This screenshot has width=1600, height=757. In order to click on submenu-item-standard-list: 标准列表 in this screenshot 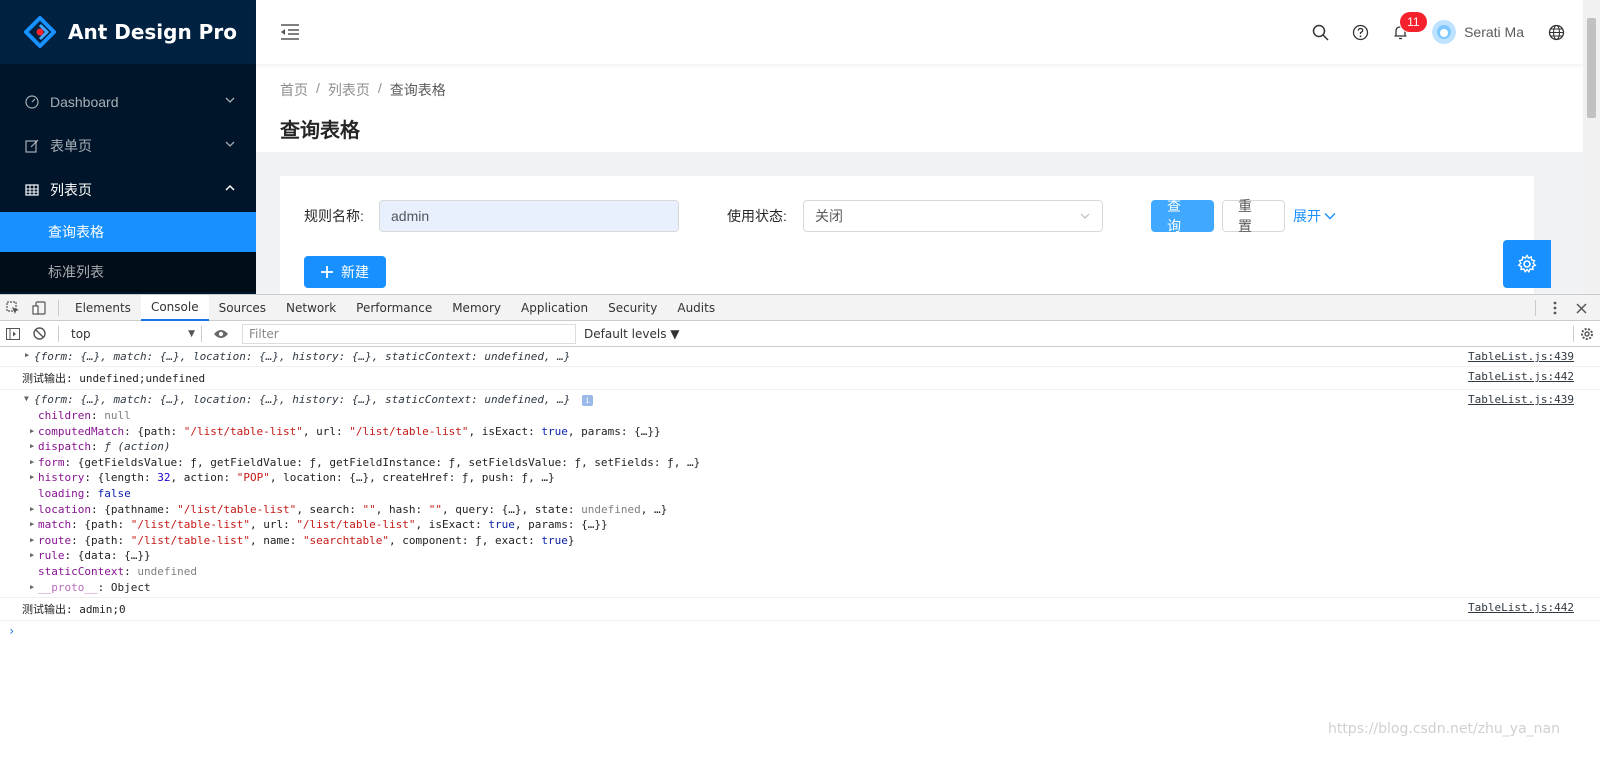, I will do `click(128, 272)`.